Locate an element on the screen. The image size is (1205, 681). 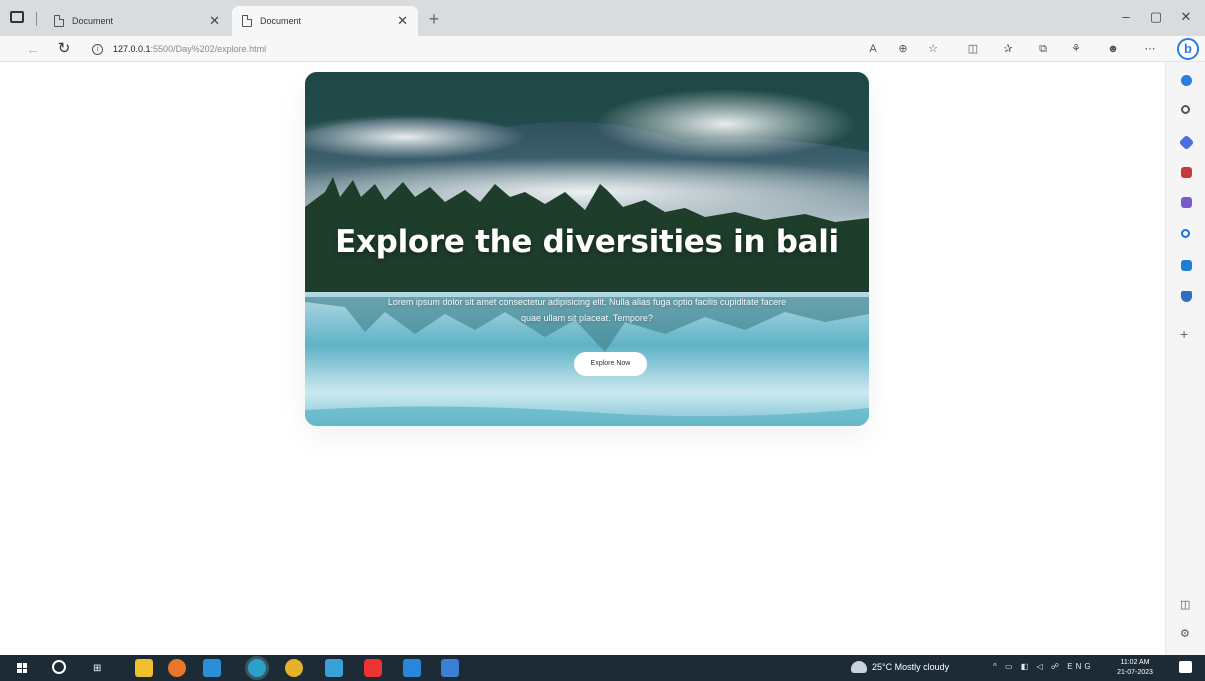
add-sidebar-app-icon: + is located at coordinates (1184, 334).